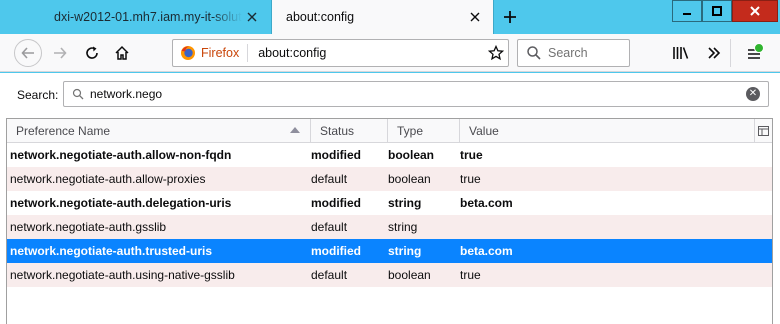  I want to click on nav-toolbar: Firefox about:config Search, so click(390, 53).